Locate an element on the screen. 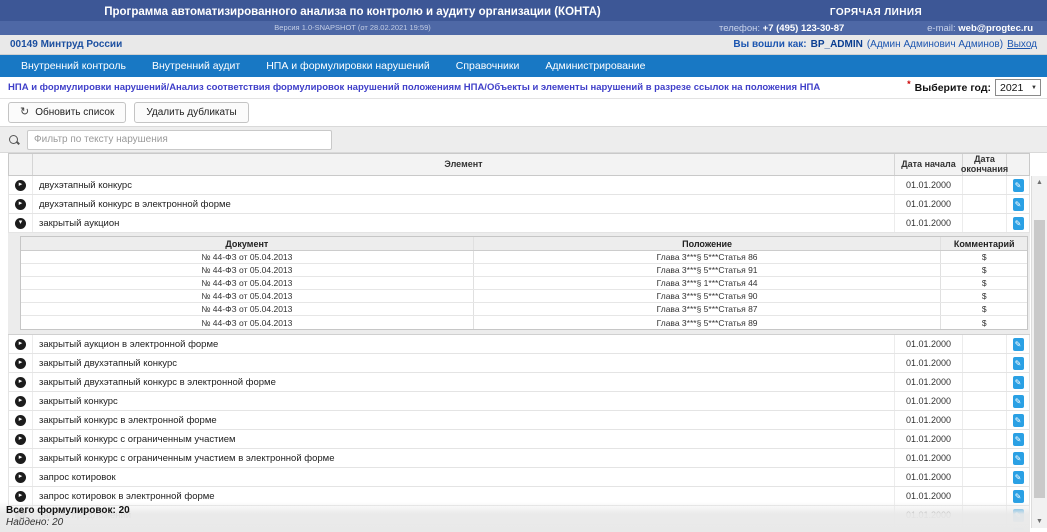 The height and width of the screenshot is (532, 1047). search-icon is located at coordinates (14, 140).